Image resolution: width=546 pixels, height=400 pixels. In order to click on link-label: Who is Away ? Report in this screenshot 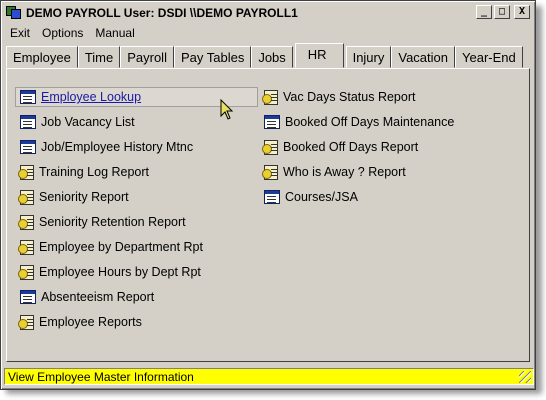, I will do `click(344, 172)`.